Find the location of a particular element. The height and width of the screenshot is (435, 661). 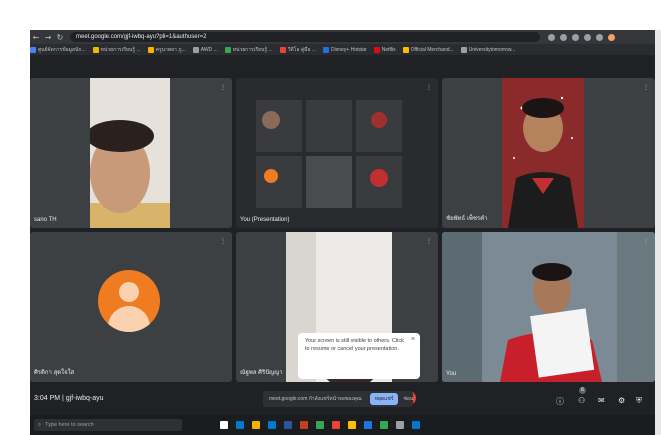

participant-name: ณัฐพล ศิริปัญญา is located at coordinates (261, 373).